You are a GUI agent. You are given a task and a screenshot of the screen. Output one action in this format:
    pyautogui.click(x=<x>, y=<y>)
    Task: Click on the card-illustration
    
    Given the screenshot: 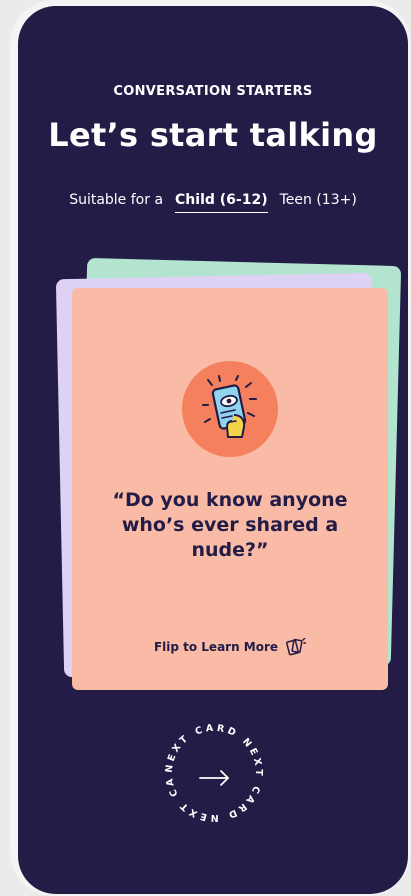 What is the action you would take?
    pyautogui.click(x=230, y=409)
    